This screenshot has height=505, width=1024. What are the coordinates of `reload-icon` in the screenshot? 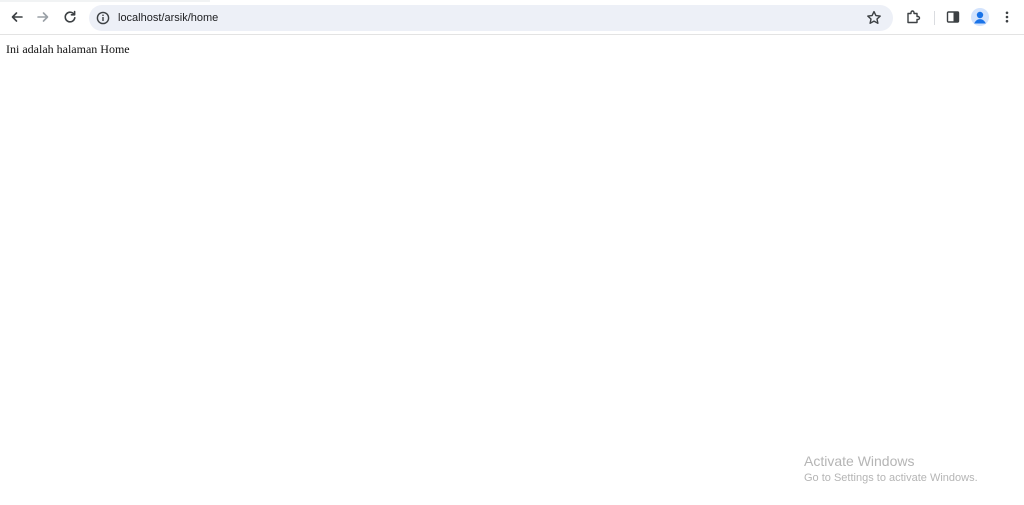 It's located at (70, 16).